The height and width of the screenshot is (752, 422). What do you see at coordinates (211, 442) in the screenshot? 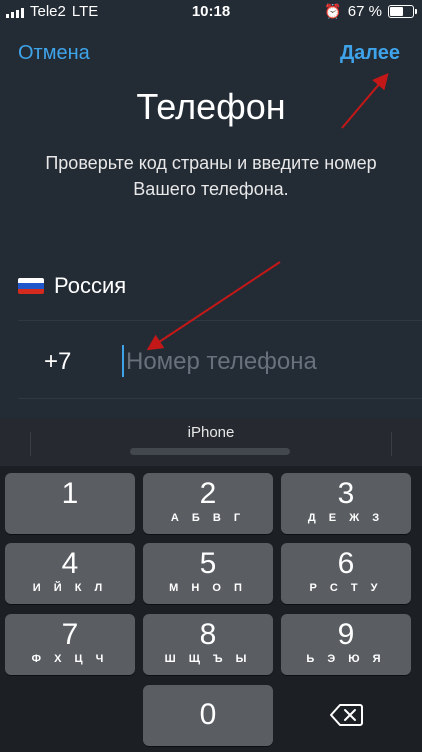
I see `suggestion-bar: iPhone` at bounding box center [211, 442].